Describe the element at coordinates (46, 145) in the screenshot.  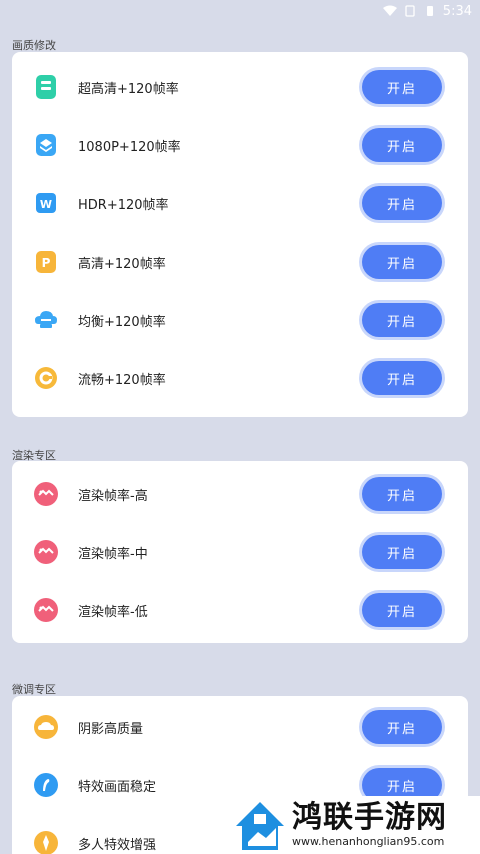
I see `layers-icon` at that location.